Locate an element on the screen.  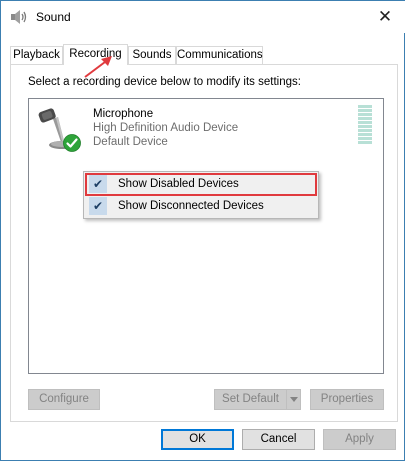
title-bar: Sound ✕ is located at coordinates (203, 17).